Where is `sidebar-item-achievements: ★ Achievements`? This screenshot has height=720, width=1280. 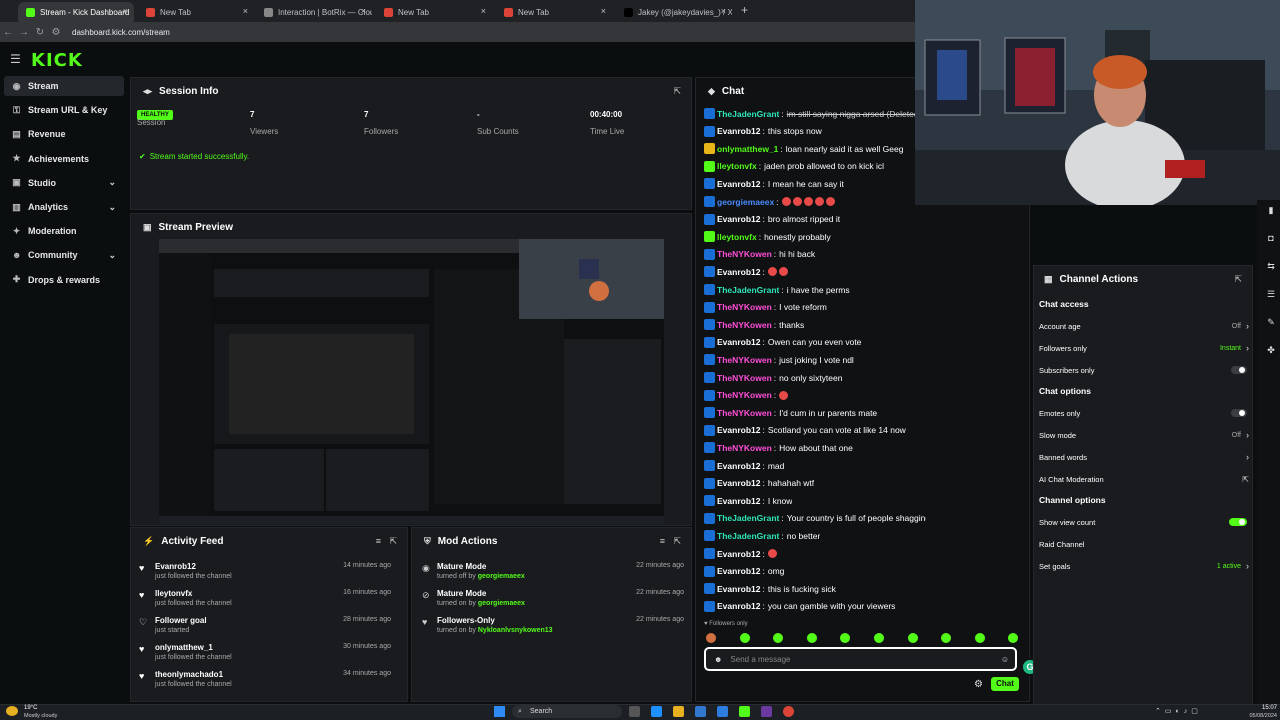 sidebar-item-achievements: ★ Achievements is located at coordinates (64, 159).